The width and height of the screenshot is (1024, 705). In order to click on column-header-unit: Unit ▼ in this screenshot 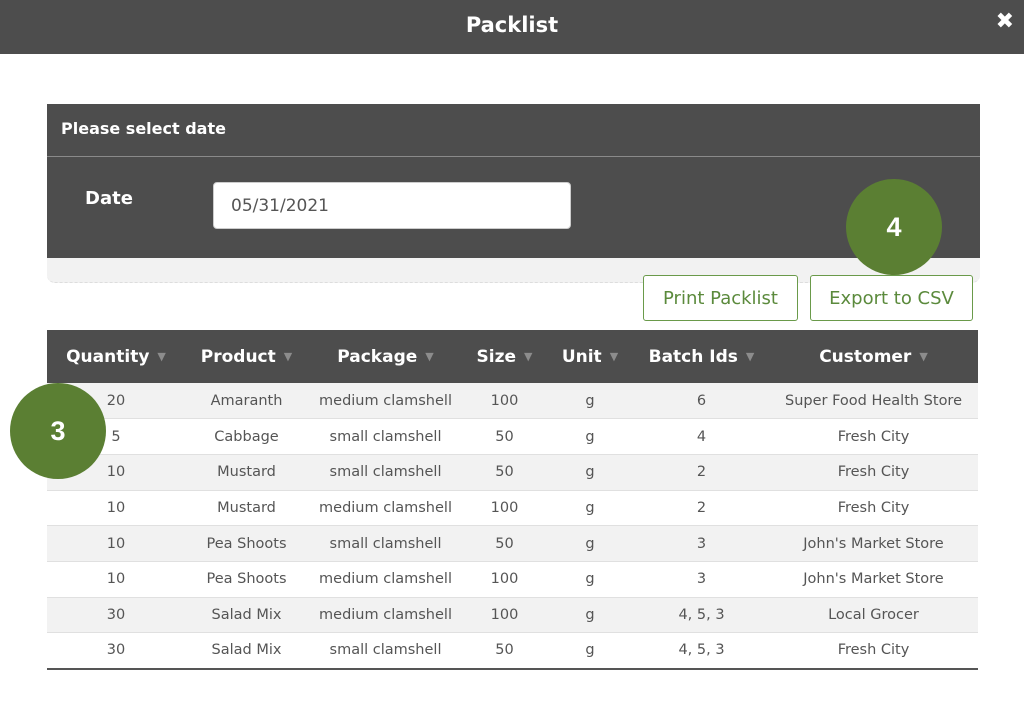, I will do `click(590, 356)`.